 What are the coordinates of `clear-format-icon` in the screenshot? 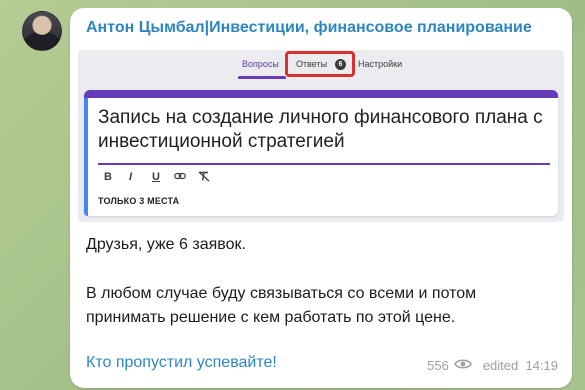 It's located at (204, 178).